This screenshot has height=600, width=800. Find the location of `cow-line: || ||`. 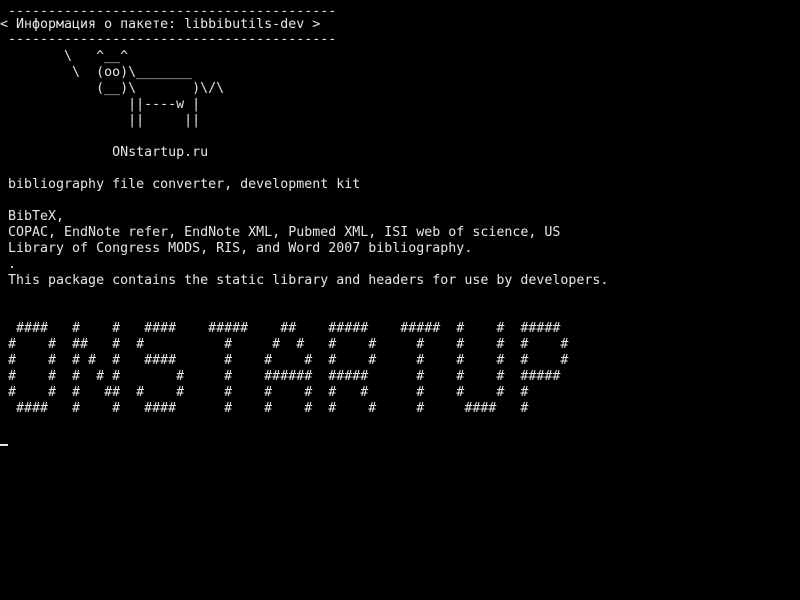

cow-line: || || is located at coordinates (100, 120).